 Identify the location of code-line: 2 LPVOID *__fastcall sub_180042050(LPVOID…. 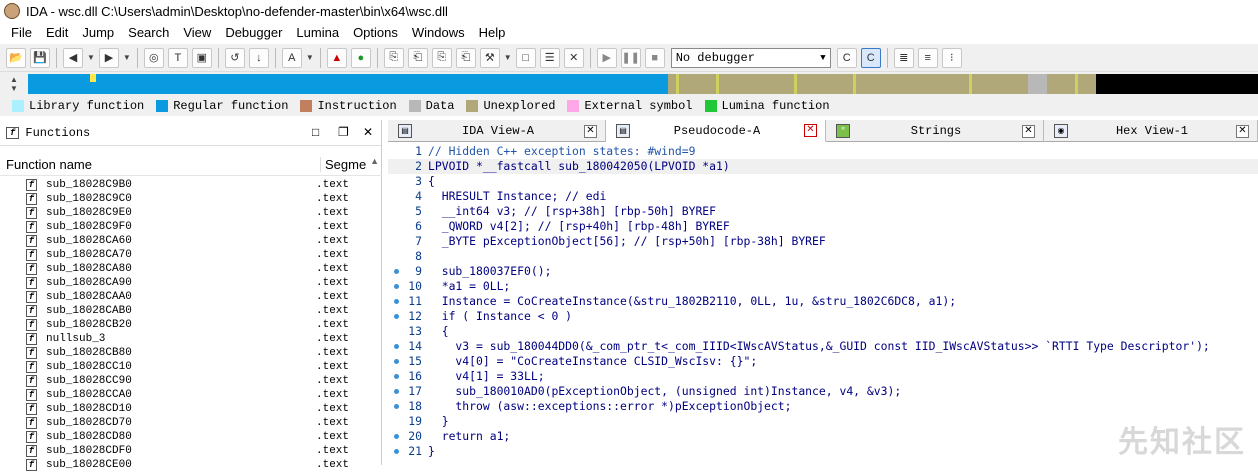
(823, 166).